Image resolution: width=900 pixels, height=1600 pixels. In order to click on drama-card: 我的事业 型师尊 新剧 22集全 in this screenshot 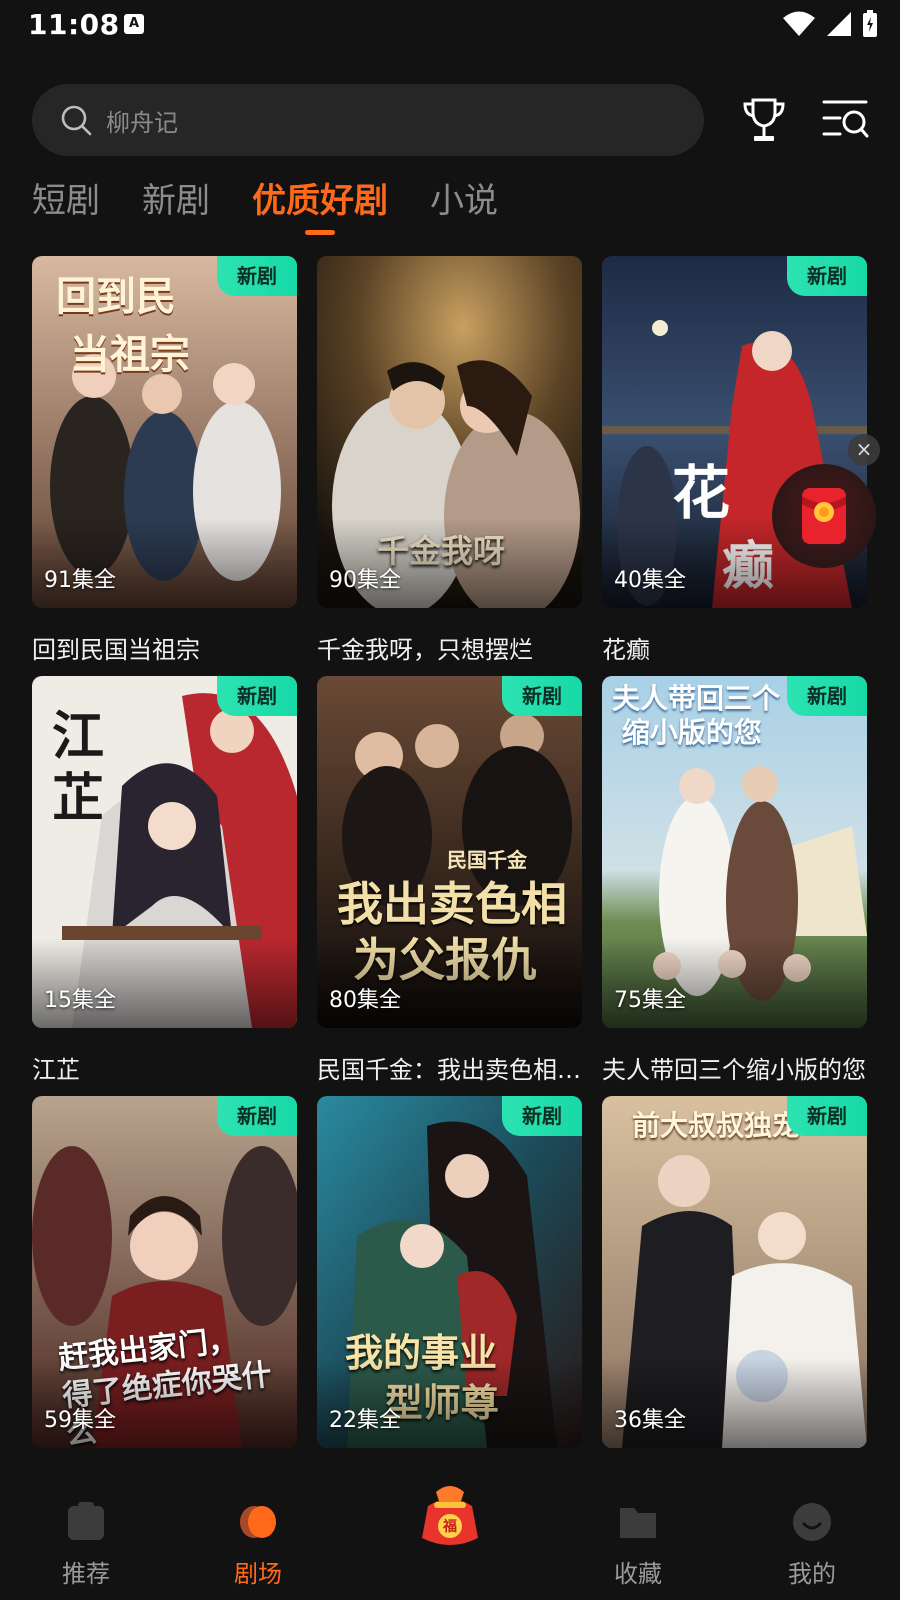, I will do `click(449, 1283)`.